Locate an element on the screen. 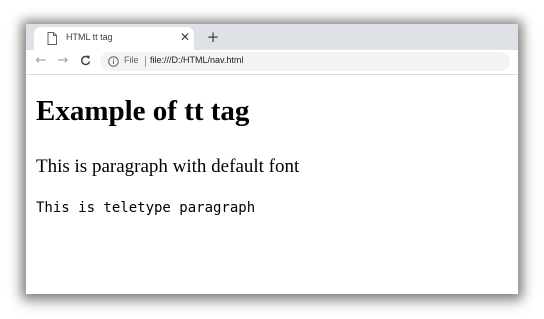 The height and width of the screenshot is (319, 544). page-heading: Example of tt tag is located at coordinates (143, 111).